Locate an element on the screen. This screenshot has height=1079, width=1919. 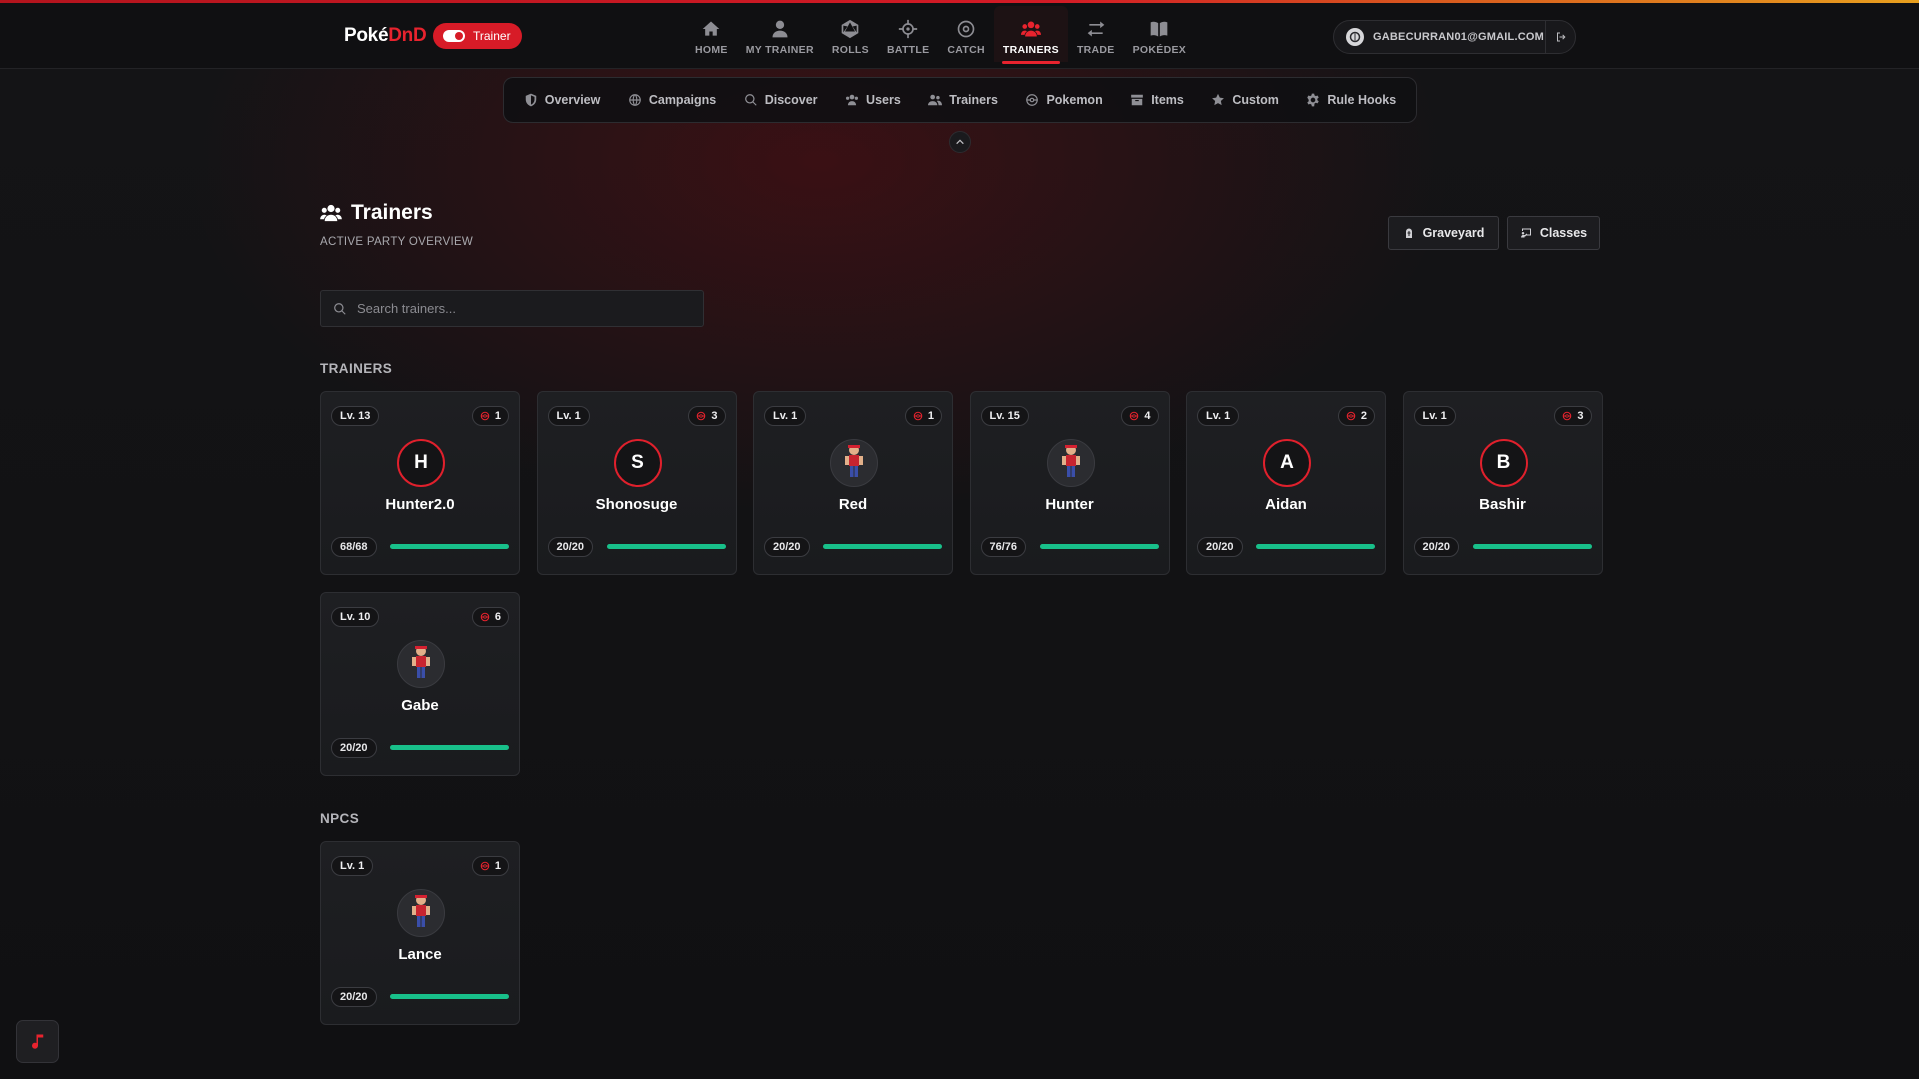
person-icon is located at coordinates (780, 29).